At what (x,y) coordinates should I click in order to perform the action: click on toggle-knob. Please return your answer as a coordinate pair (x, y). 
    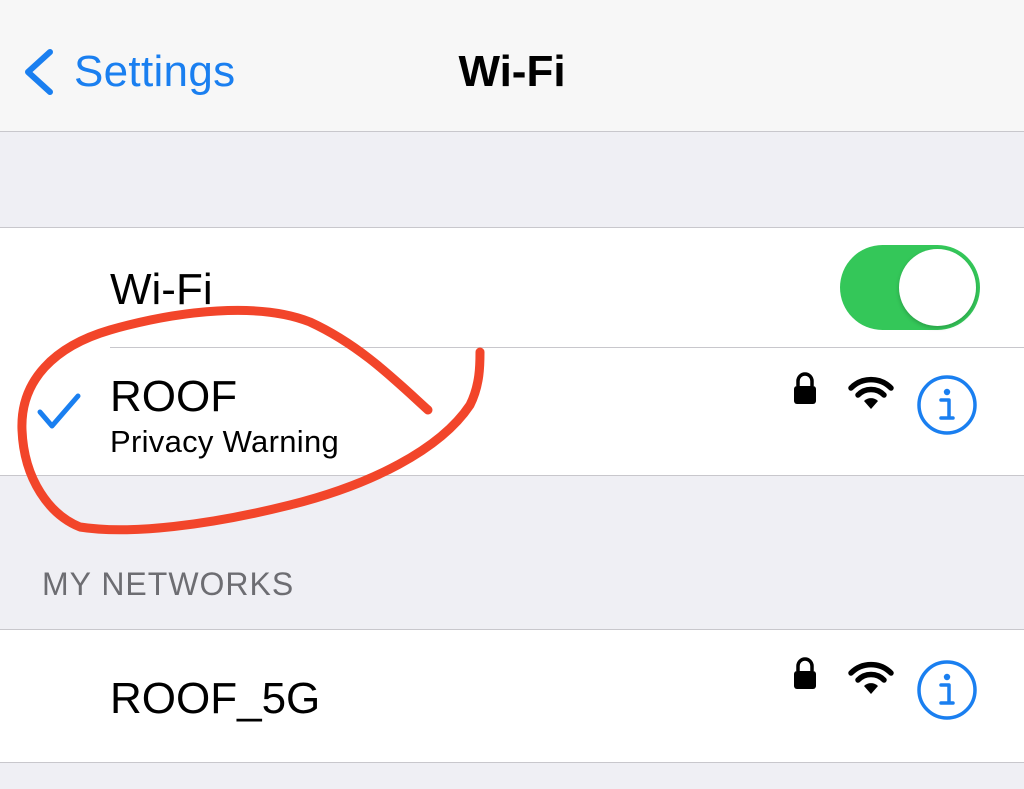
    Looking at the image, I should click on (937, 287).